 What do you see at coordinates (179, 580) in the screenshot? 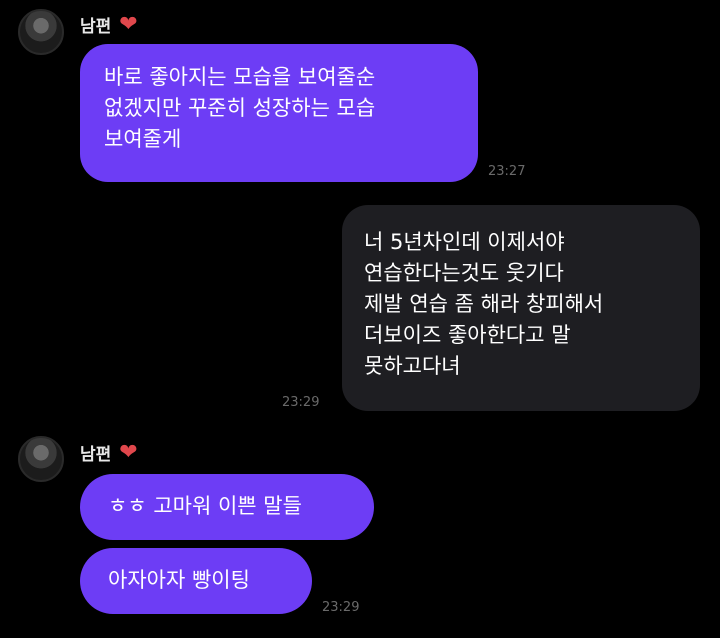
I see `message-text: 아자아자 빵이팅` at bounding box center [179, 580].